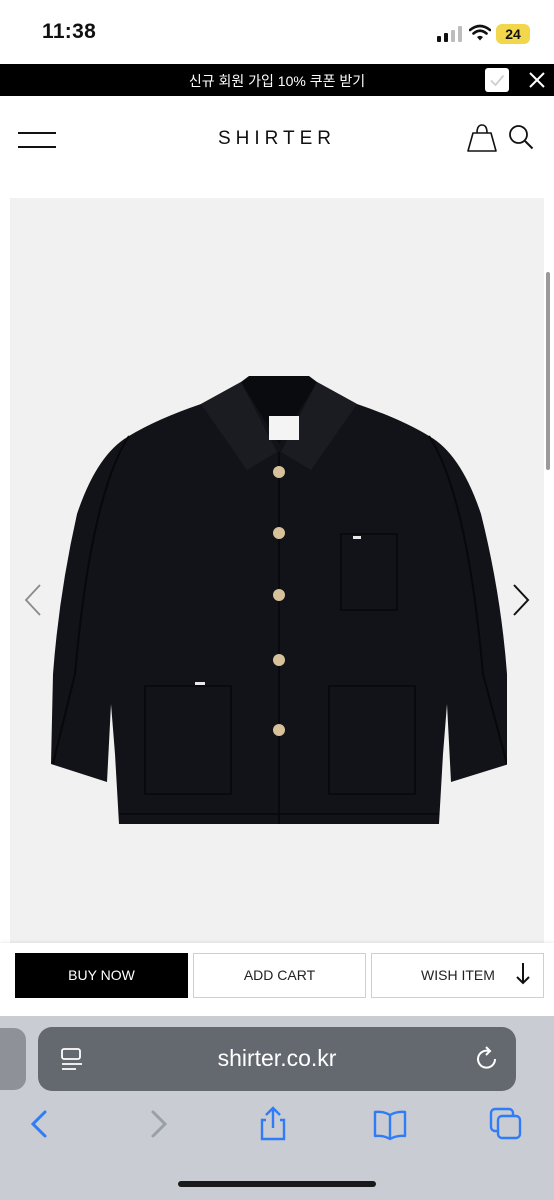 This screenshot has height=1200, width=554. I want to click on site-header: SHIRTER, so click(277, 146).